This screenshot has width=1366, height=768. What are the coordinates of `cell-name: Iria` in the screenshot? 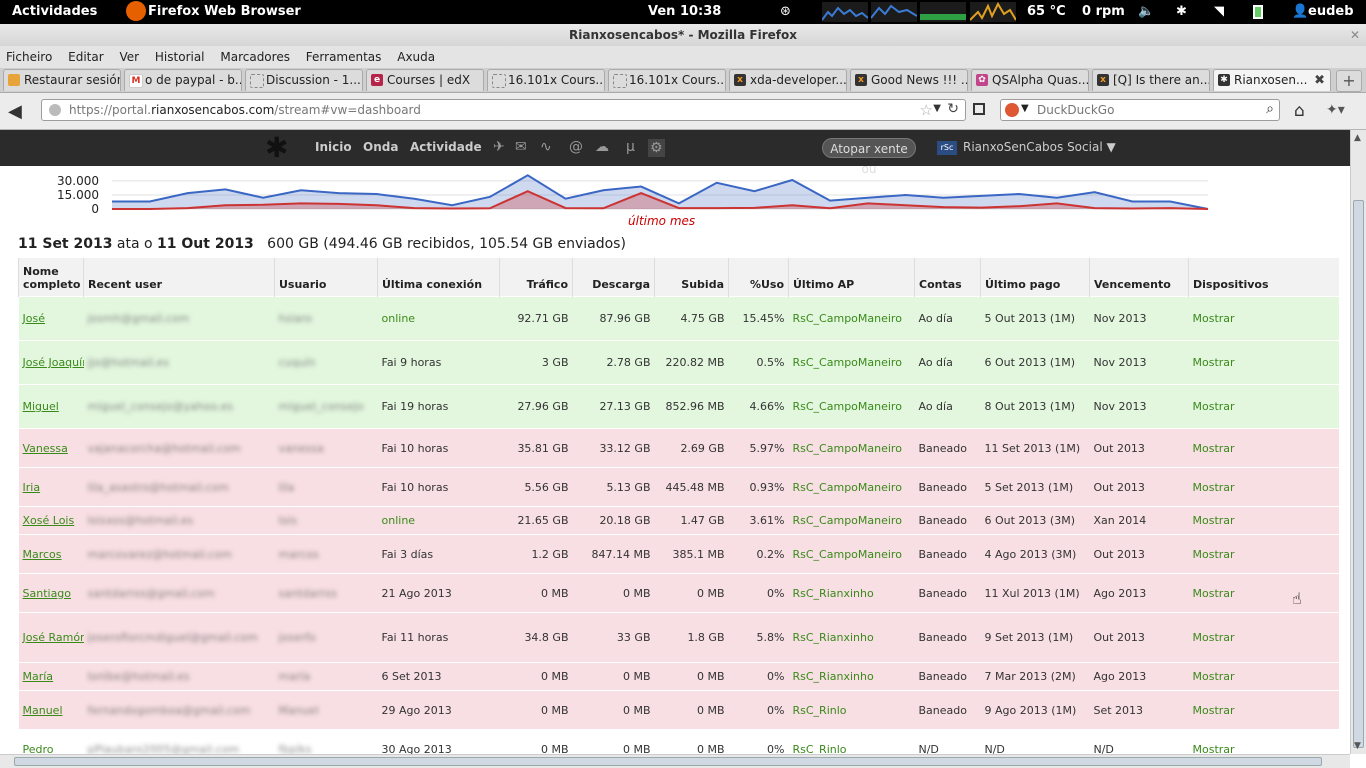 It's located at (51, 487).